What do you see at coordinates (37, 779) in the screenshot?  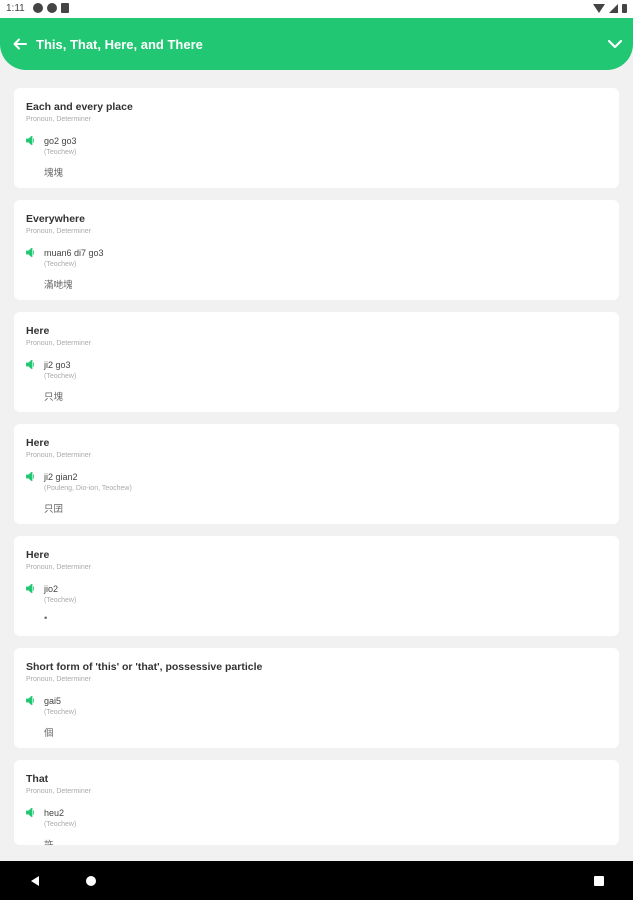 I see `word-title: That` at bounding box center [37, 779].